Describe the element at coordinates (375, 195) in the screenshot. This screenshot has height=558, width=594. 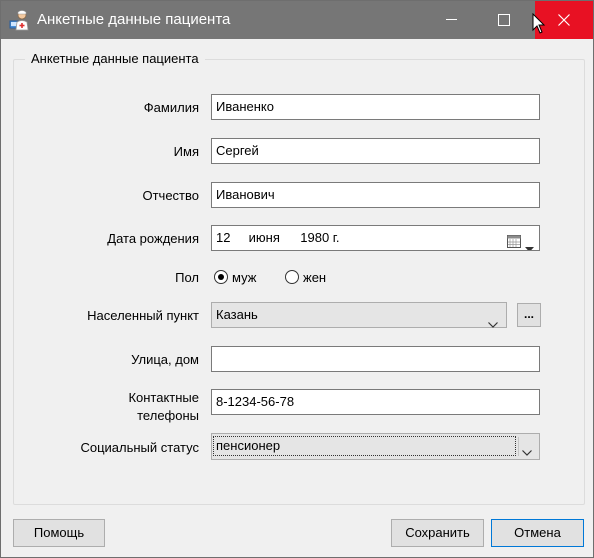
I see `patronymic-field: Иванович` at that location.